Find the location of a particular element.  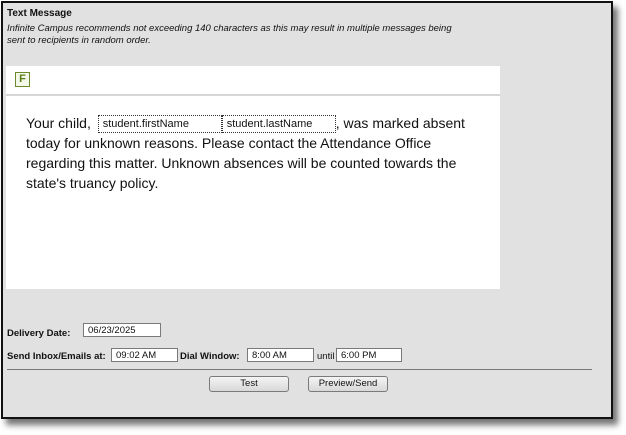

test-button: Test is located at coordinates (249, 384).